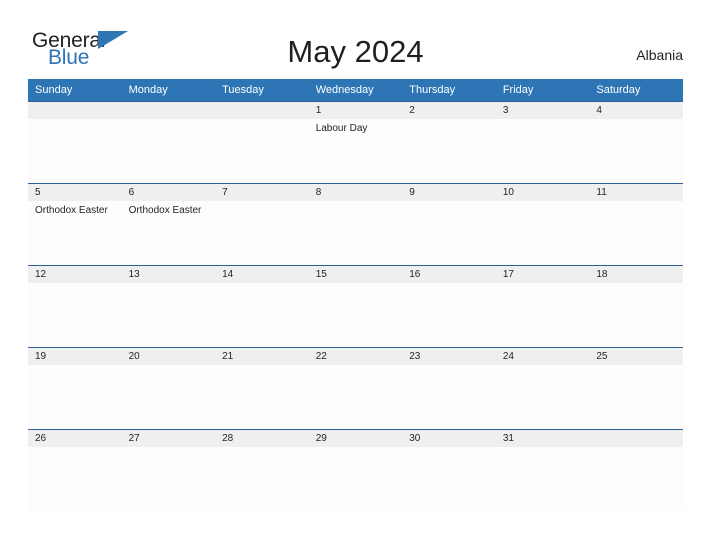  I want to click on calendar-day-cell: 27, so click(168, 470).